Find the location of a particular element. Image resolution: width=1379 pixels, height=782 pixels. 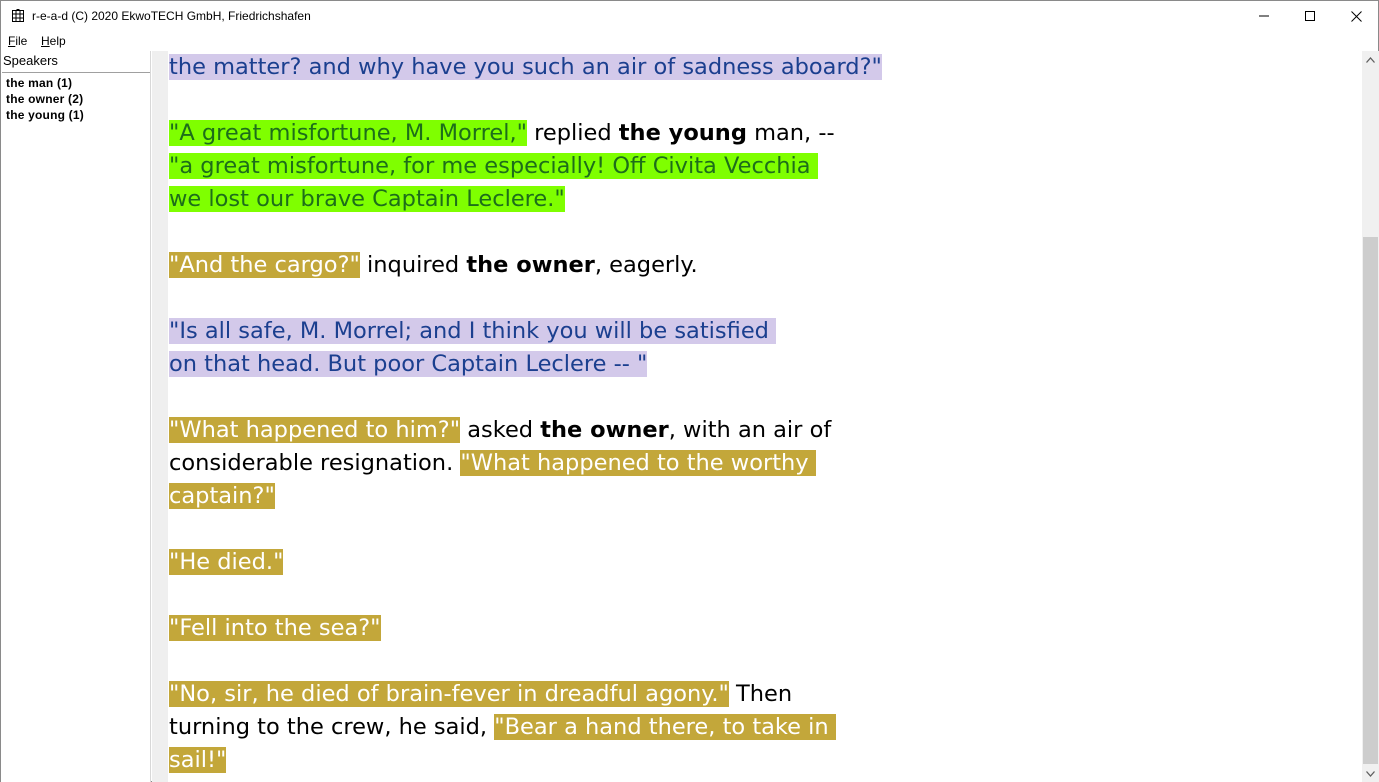

menu-file-label: ile is located at coordinates (21, 41).